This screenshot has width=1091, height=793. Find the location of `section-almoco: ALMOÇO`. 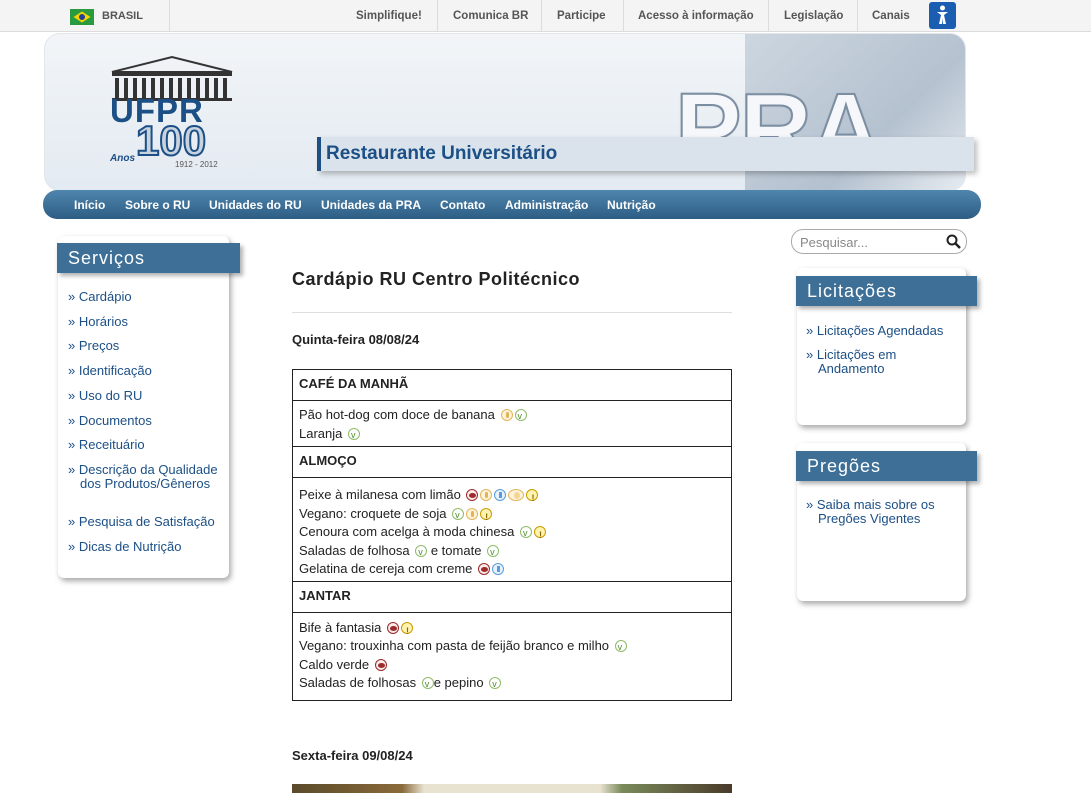

section-almoco: ALMOÇO is located at coordinates (512, 462).